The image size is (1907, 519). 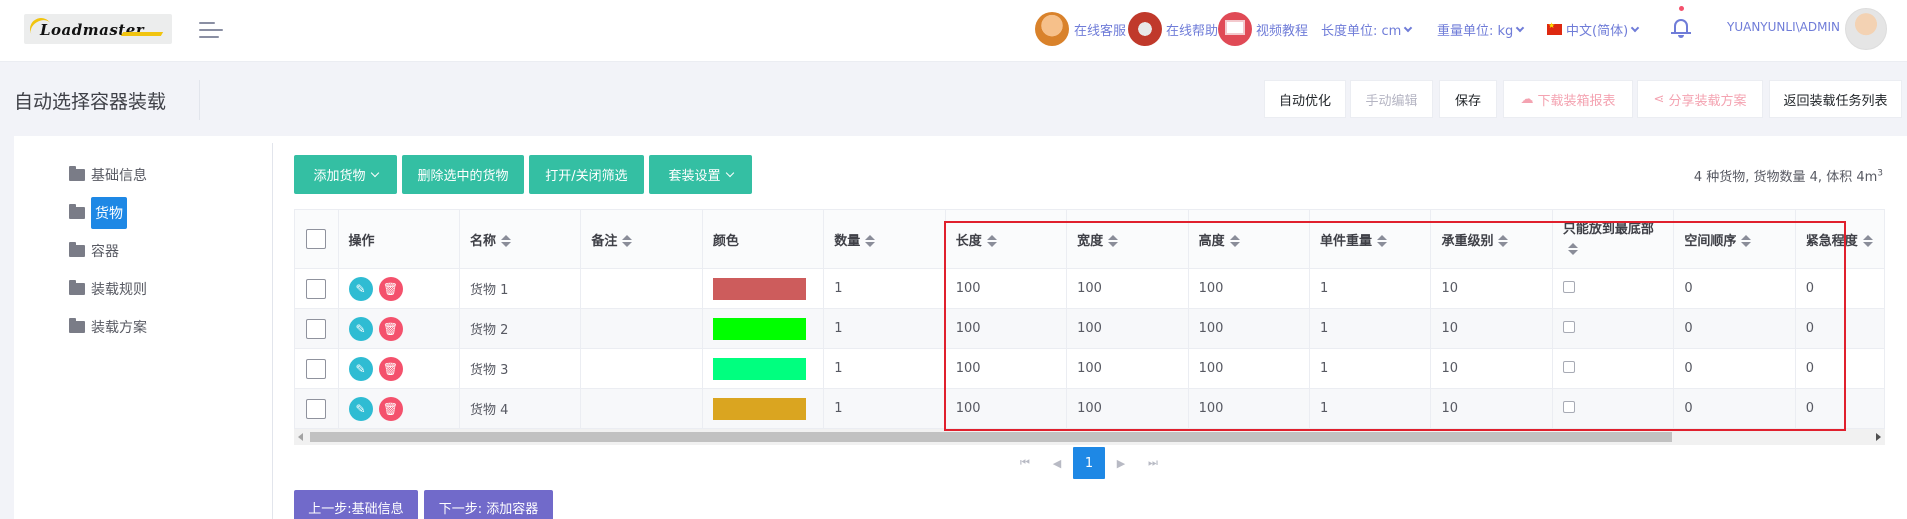 I want to click on sidebar-item-label: 装载方案, so click(x=119, y=328).